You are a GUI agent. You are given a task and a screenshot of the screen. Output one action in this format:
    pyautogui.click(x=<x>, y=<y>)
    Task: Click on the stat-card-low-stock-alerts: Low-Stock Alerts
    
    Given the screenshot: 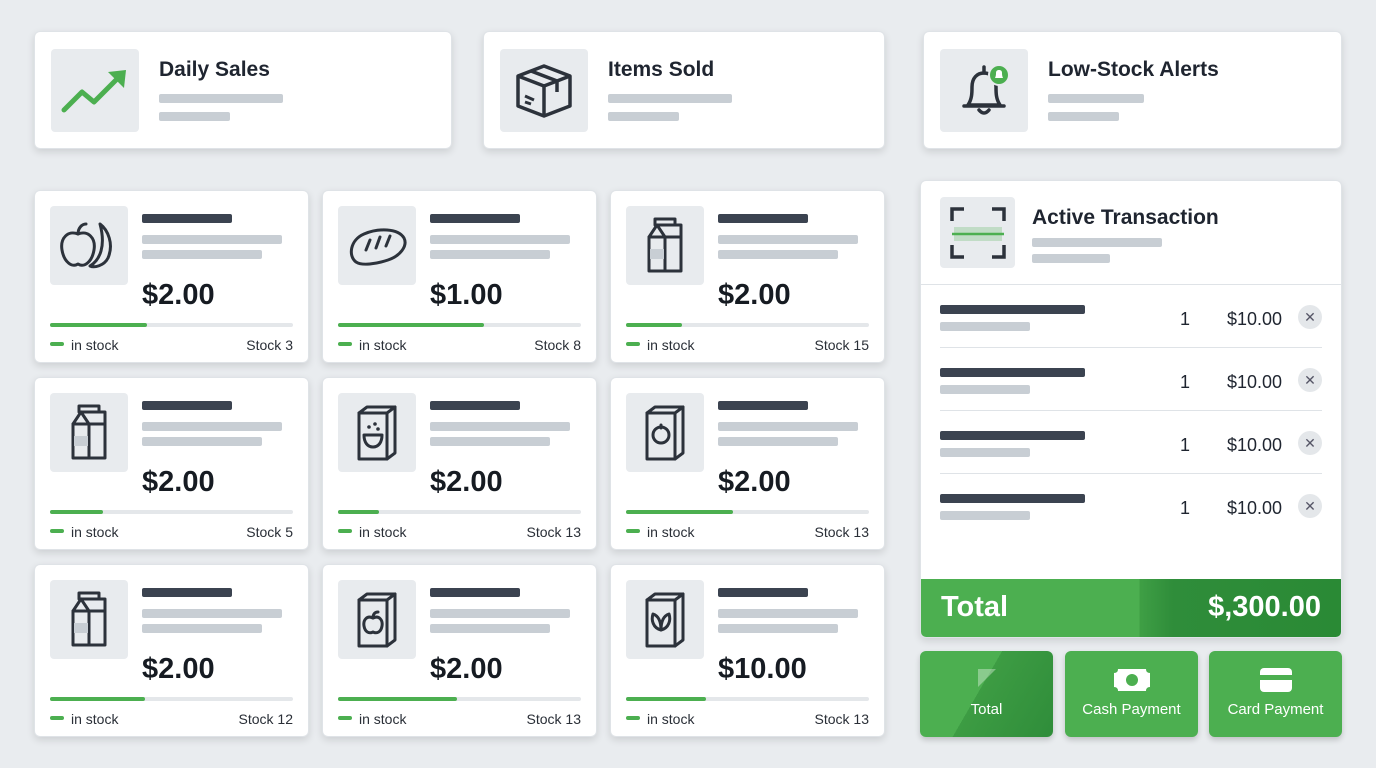 What is the action you would take?
    pyautogui.click(x=1132, y=90)
    